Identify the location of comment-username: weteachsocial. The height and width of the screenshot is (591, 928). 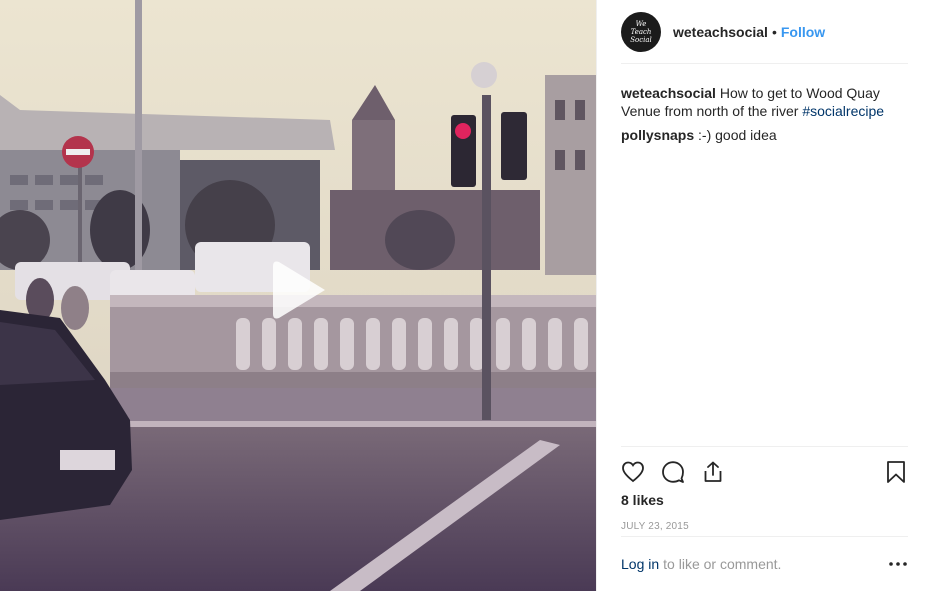
(668, 93).